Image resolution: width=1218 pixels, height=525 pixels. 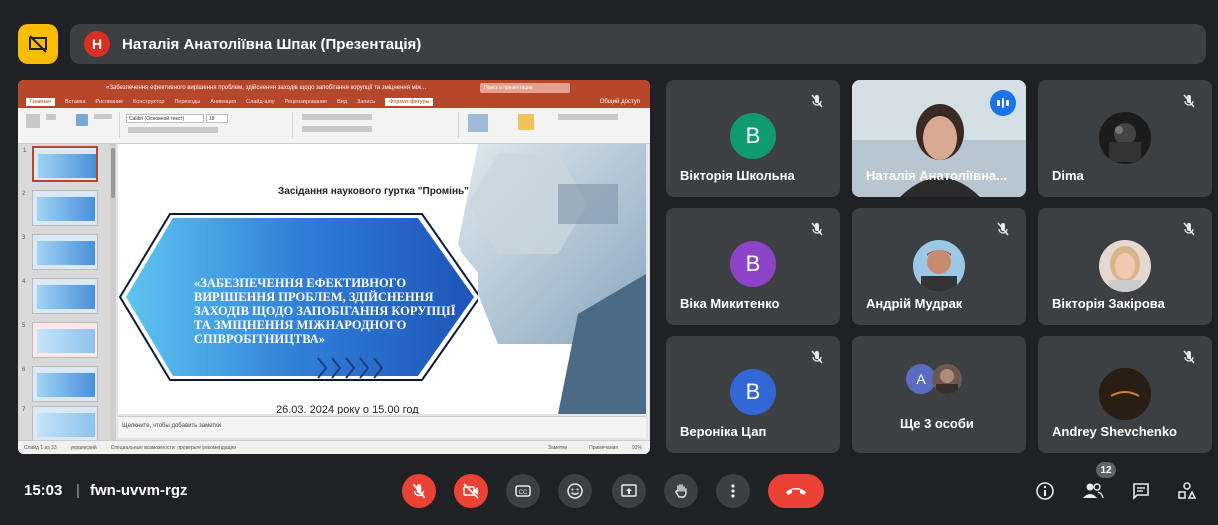 What do you see at coordinates (603, 447) in the screenshot?
I see `status-comments: Примечания` at bounding box center [603, 447].